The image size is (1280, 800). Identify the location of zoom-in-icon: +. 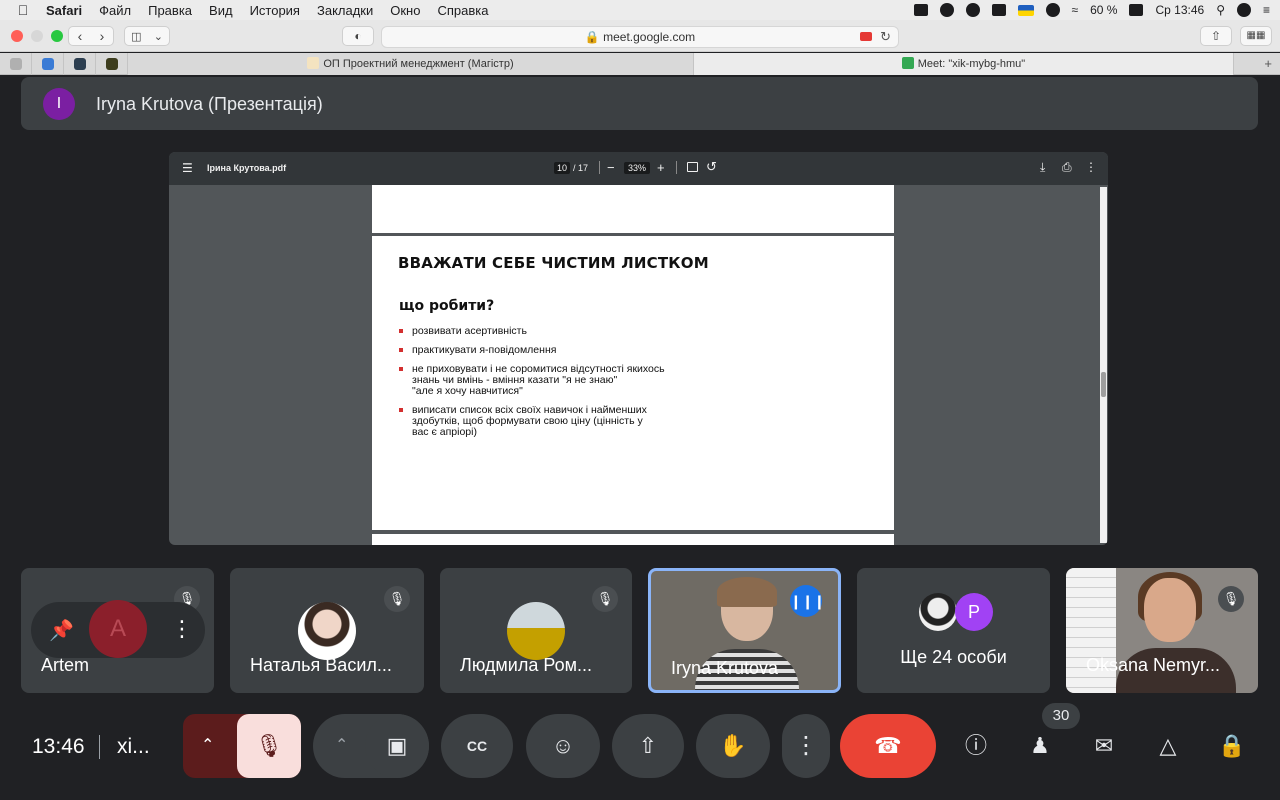
(661, 167).